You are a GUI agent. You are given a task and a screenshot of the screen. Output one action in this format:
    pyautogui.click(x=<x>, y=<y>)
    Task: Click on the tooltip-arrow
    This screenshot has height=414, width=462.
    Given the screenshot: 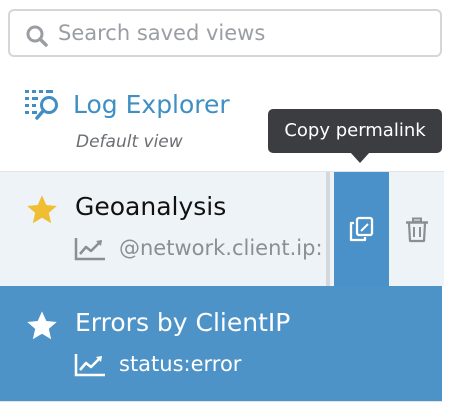 What is the action you would take?
    pyautogui.click(x=360, y=157)
    